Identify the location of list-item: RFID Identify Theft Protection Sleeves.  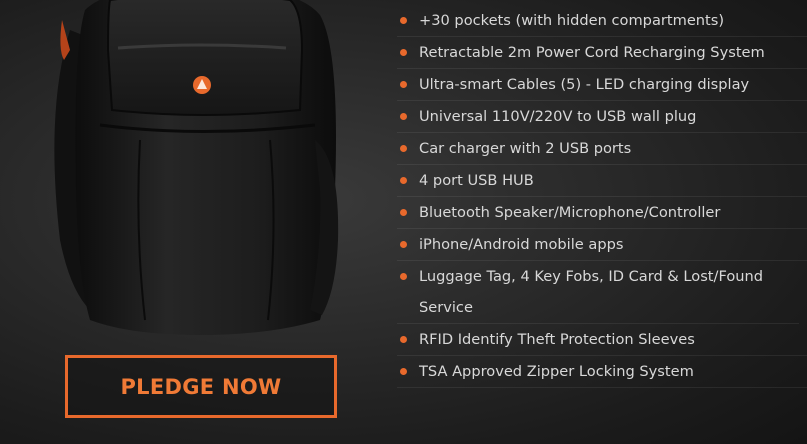
(602, 340).